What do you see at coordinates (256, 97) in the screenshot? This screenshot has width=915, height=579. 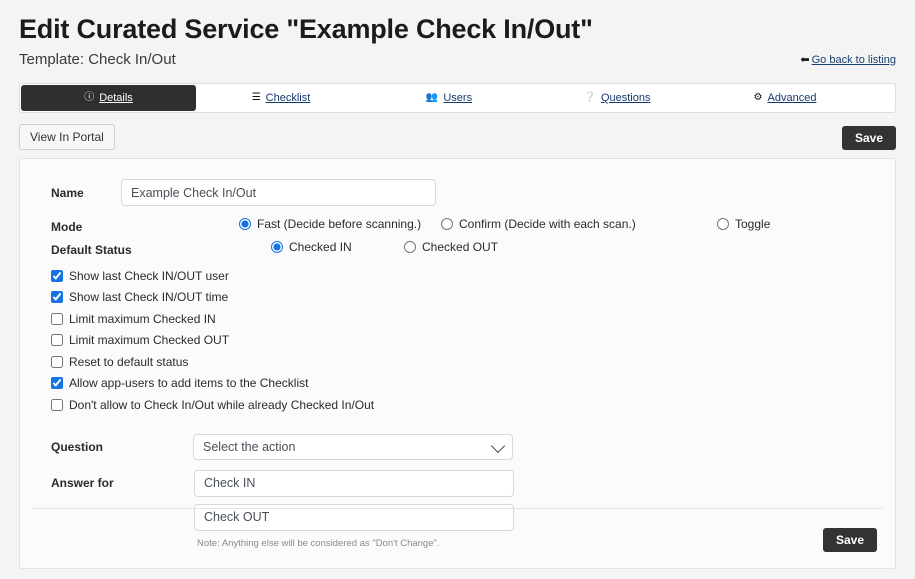 I see `list-icon: ☰` at bounding box center [256, 97].